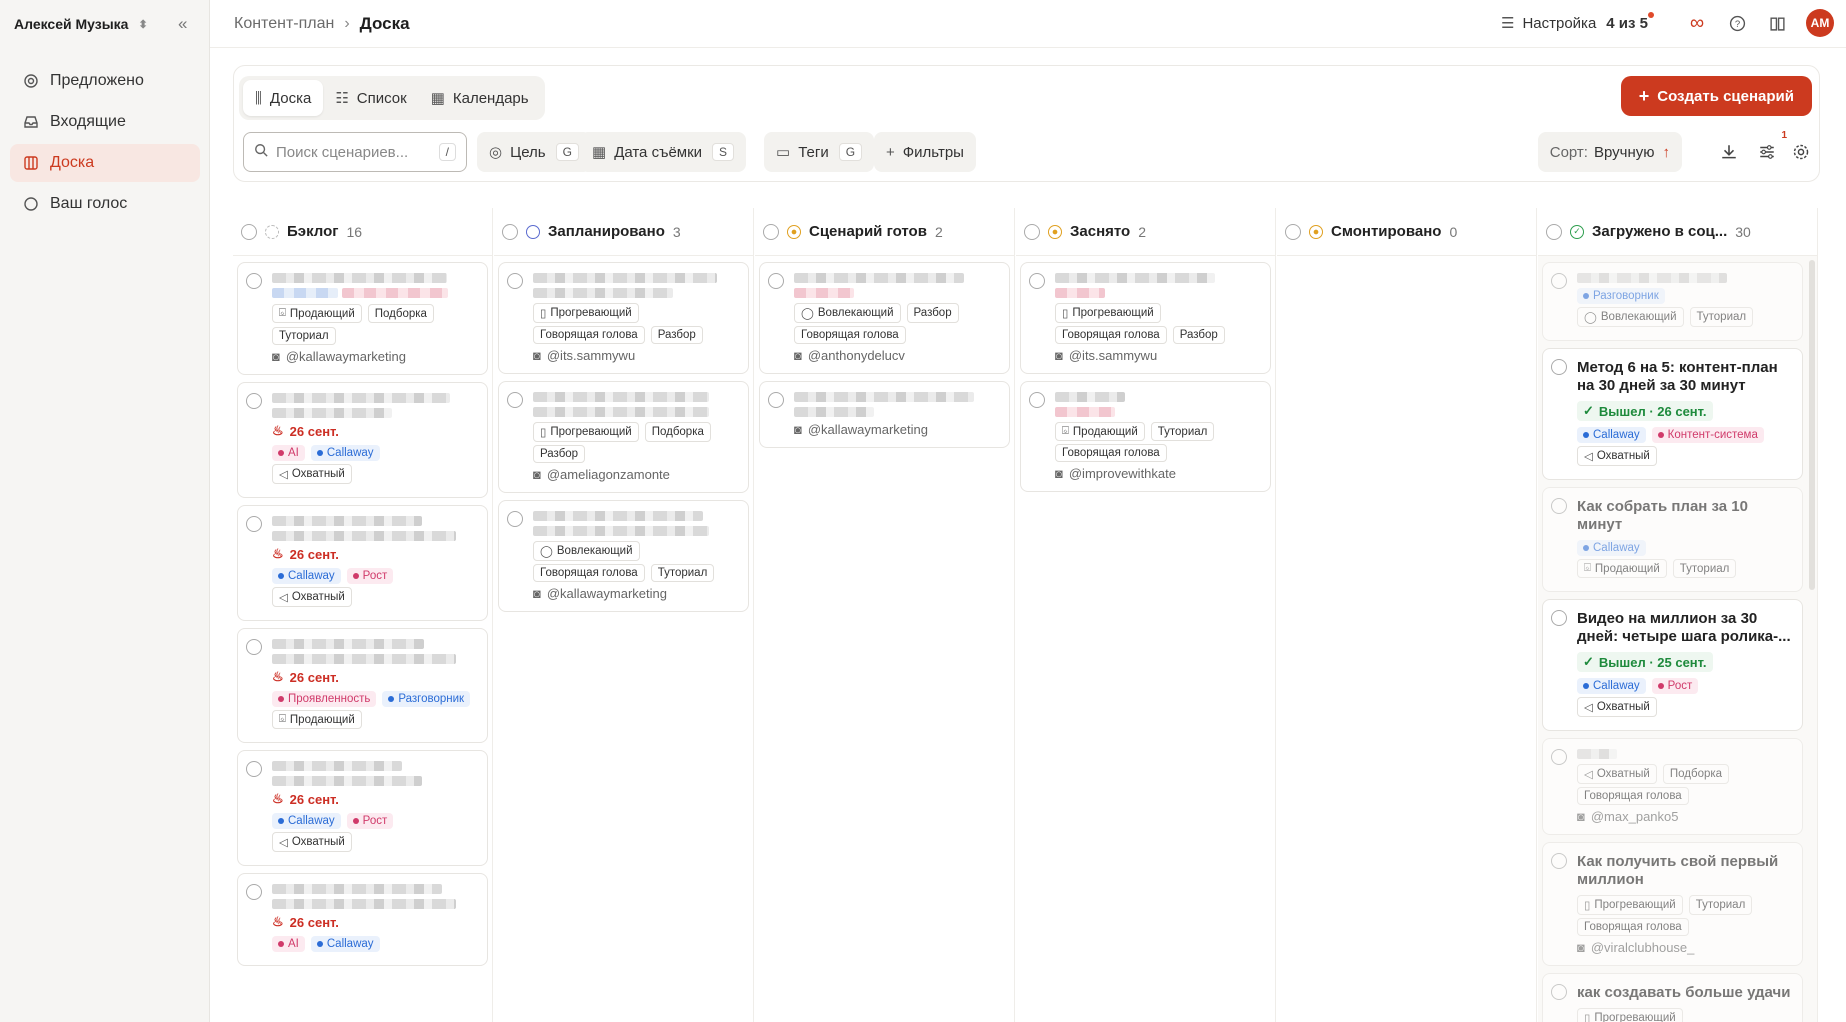  What do you see at coordinates (1182, 431) in the screenshot?
I see `chip: Туториал` at bounding box center [1182, 431].